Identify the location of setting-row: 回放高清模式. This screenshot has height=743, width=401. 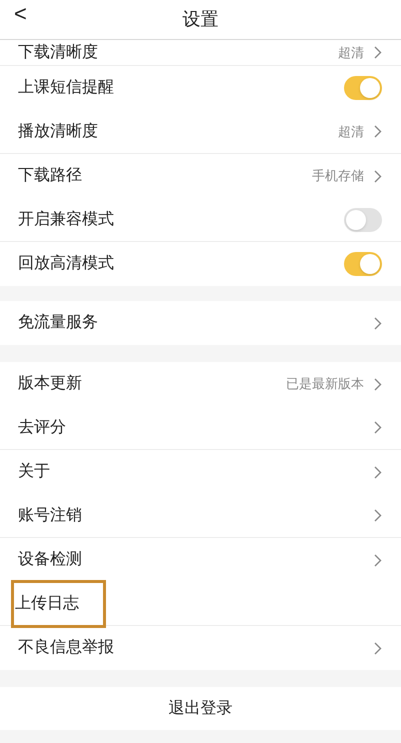
(200, 264).